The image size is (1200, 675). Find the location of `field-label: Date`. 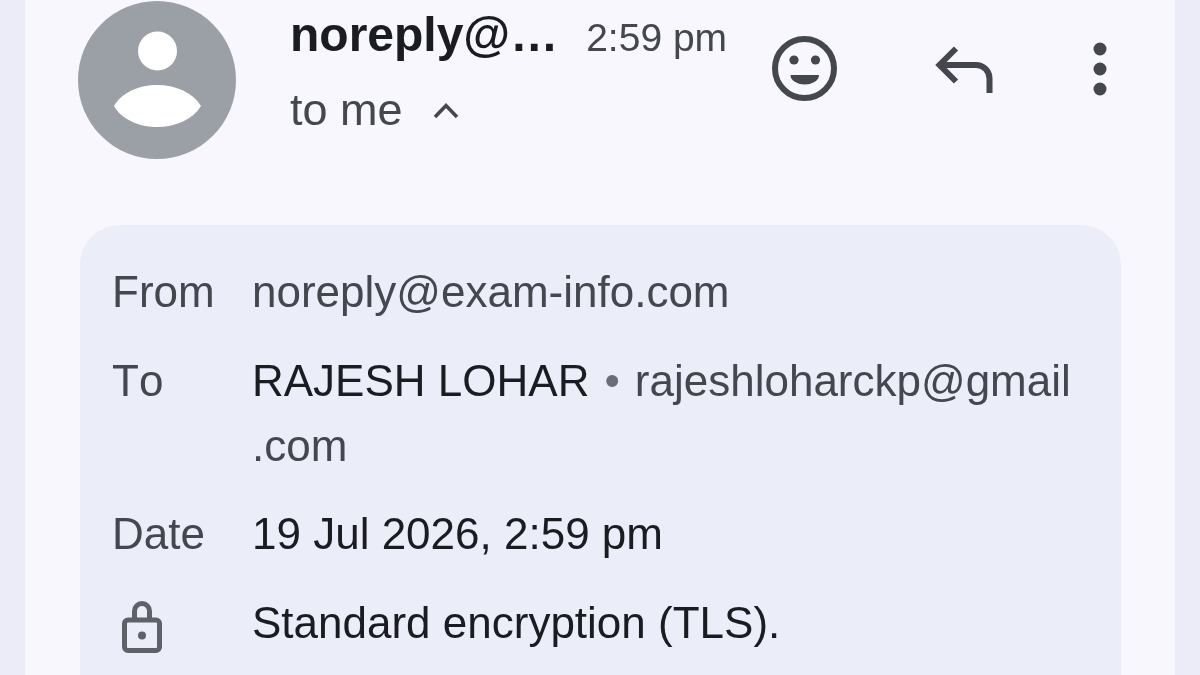

field-label: Date is located at coordinates (158, 534).